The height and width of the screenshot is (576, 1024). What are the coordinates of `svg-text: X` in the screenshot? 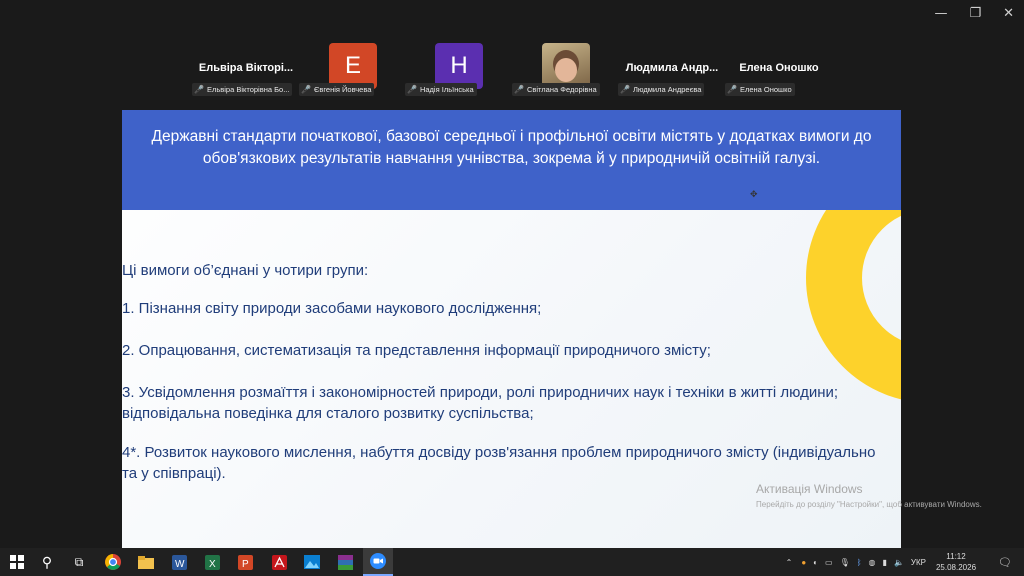 It's located at (212, 564).